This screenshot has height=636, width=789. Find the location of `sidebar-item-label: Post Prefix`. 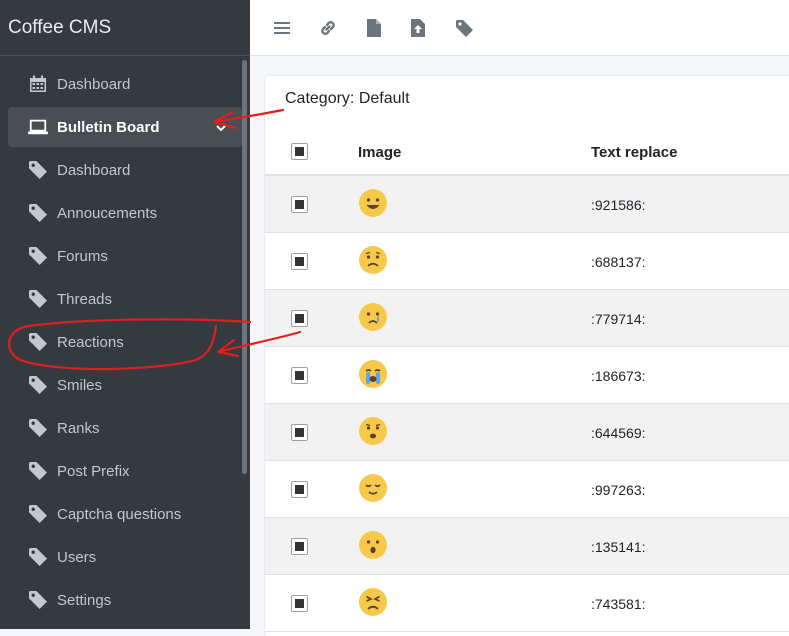

sidebar-item-label: Post Prefix is located at coordinates (93, 471).